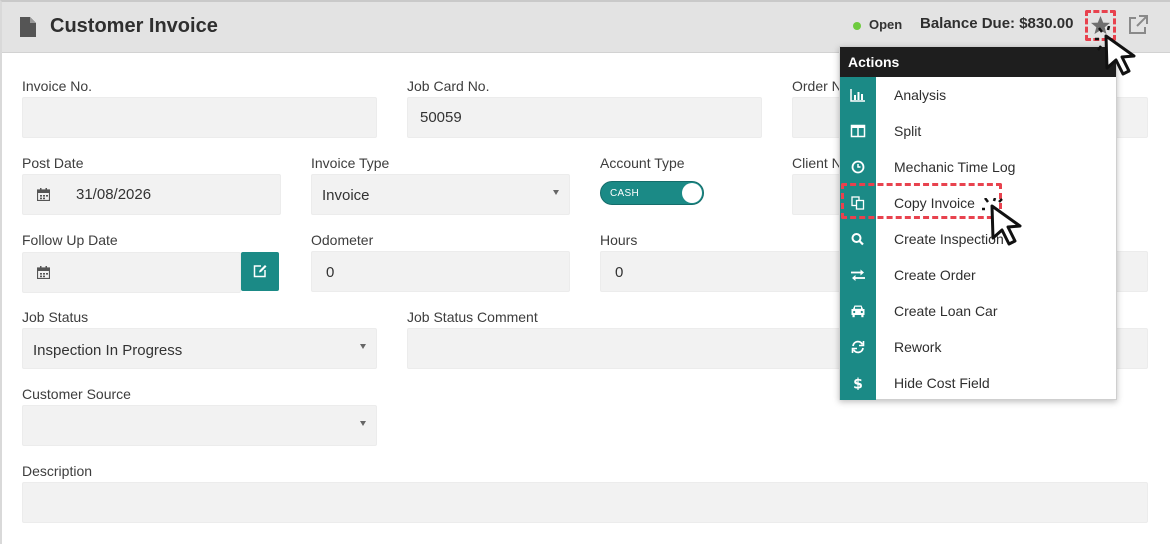 Image resolution: width=1170 pixels, height=544 pixels. What do you see at coordinates (817, 86) in the screenshot?
I see `order-no-label: Order N` at bounding box center [817, 86].